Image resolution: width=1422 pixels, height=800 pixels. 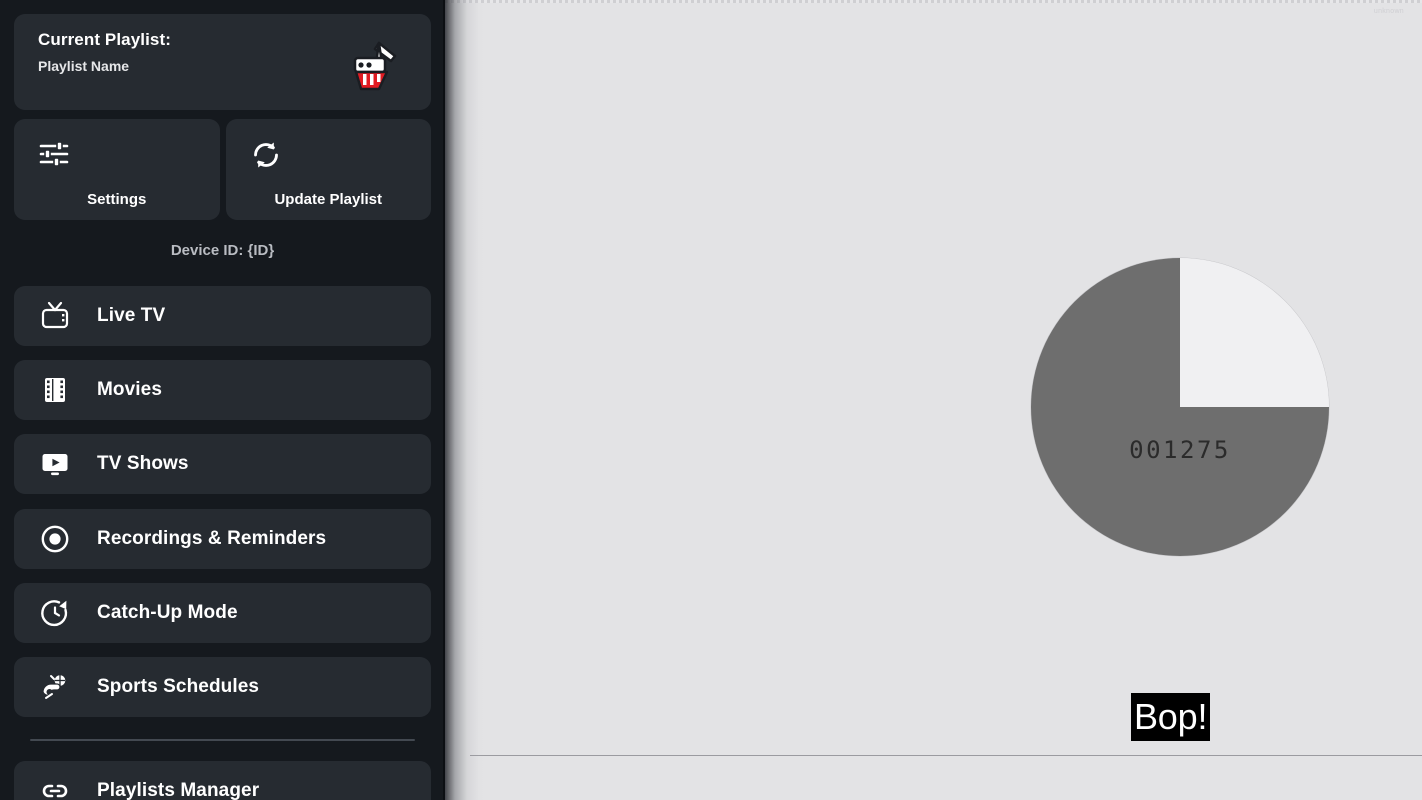 I want to click on sports-whistle-icon, so click(x=55, y=687).